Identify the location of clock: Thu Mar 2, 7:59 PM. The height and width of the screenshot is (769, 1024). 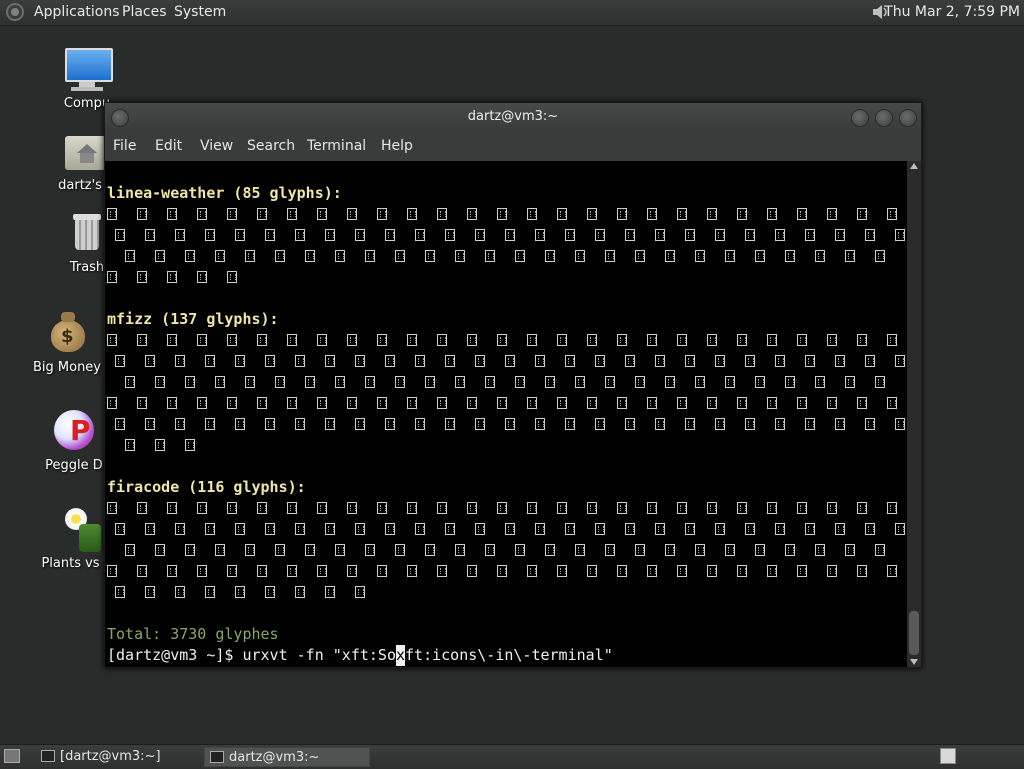
(952, 12).